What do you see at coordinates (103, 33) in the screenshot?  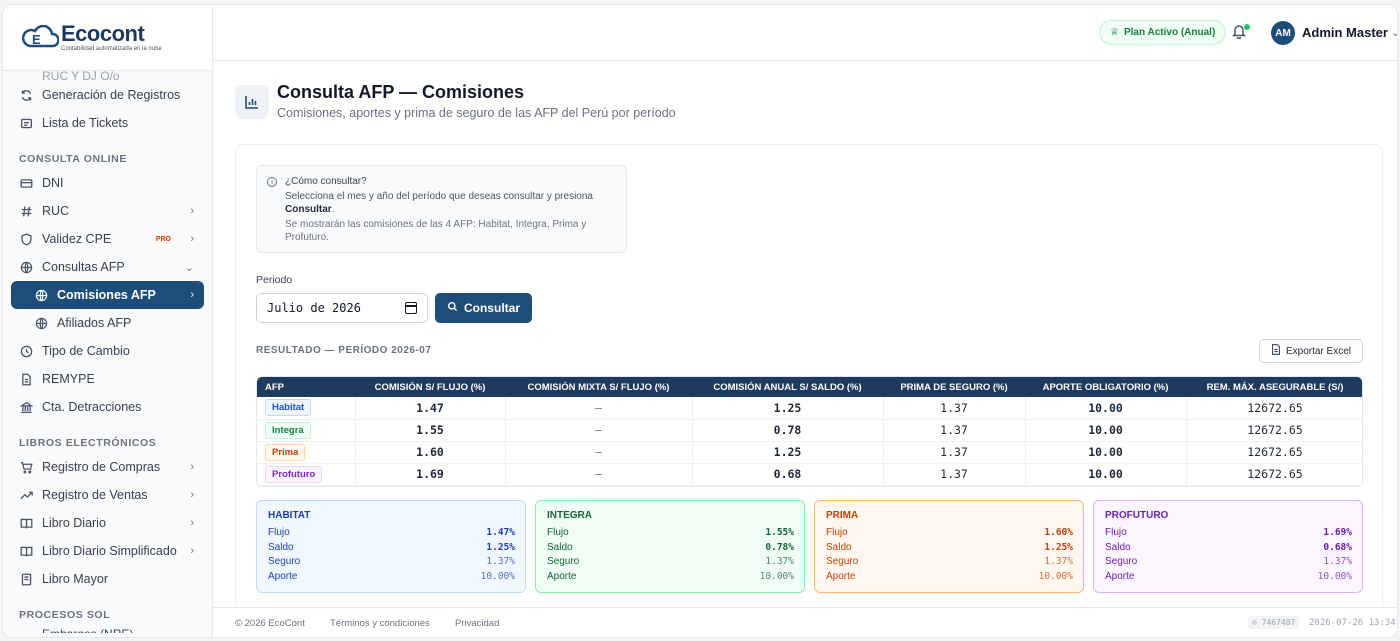 I see `brand-name: Ecocont` at bounding box center [103, 33].